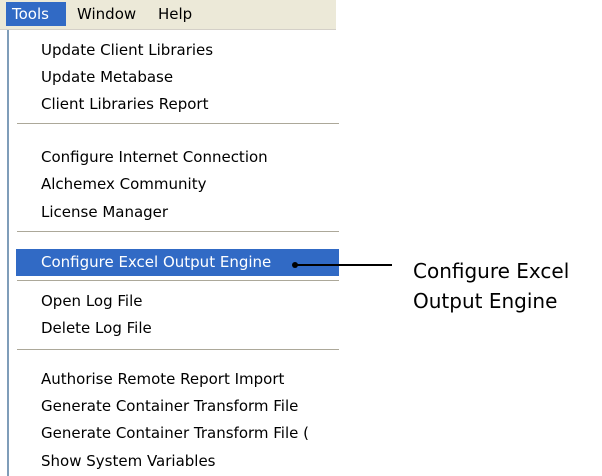  I want to click on menu-item-configure-excel-output-engine: Configure Excel Output Engine, so click(177, 262).